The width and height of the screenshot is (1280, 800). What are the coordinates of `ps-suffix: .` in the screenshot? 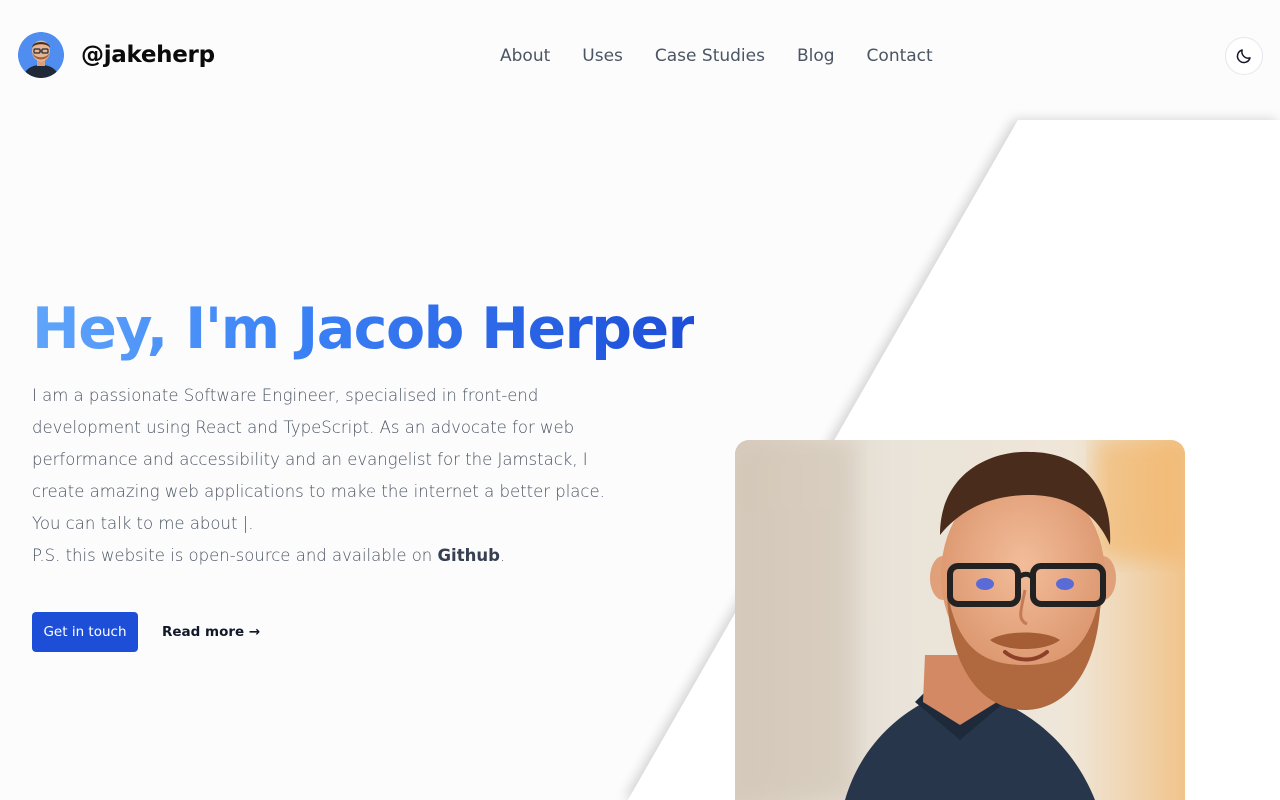 It's located at (502, 555).